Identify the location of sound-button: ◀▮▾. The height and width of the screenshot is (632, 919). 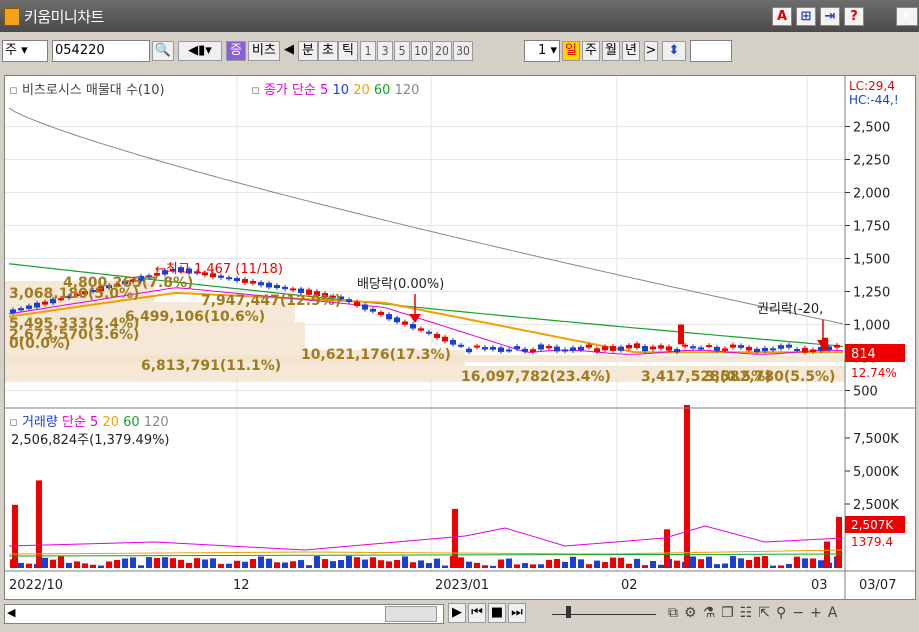
(200, 51).